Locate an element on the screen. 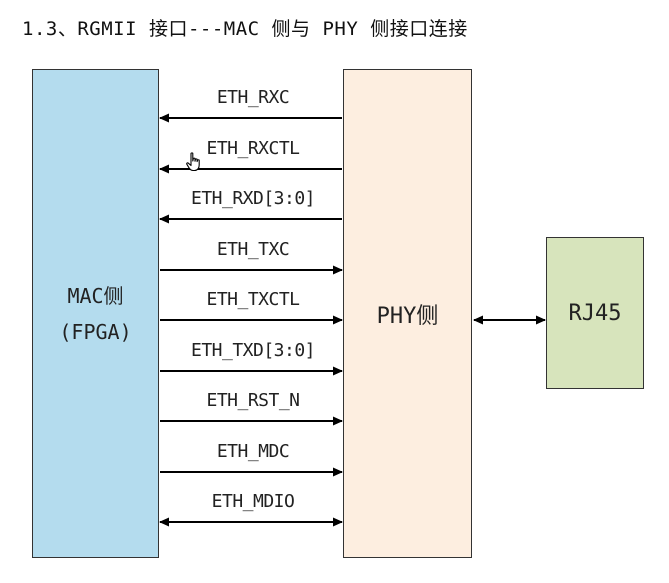  signal-label: ETH_MDIO is located at coordinates (253, 501).